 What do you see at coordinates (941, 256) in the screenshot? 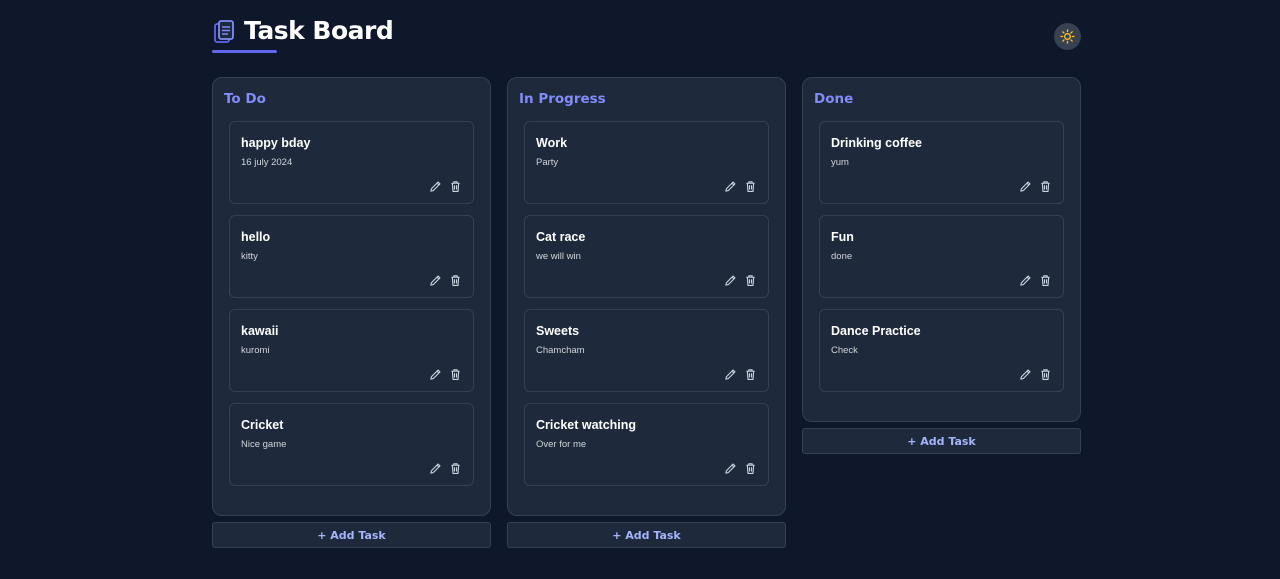
I see `task-card: Fun done` at bounding box center [941, 256].